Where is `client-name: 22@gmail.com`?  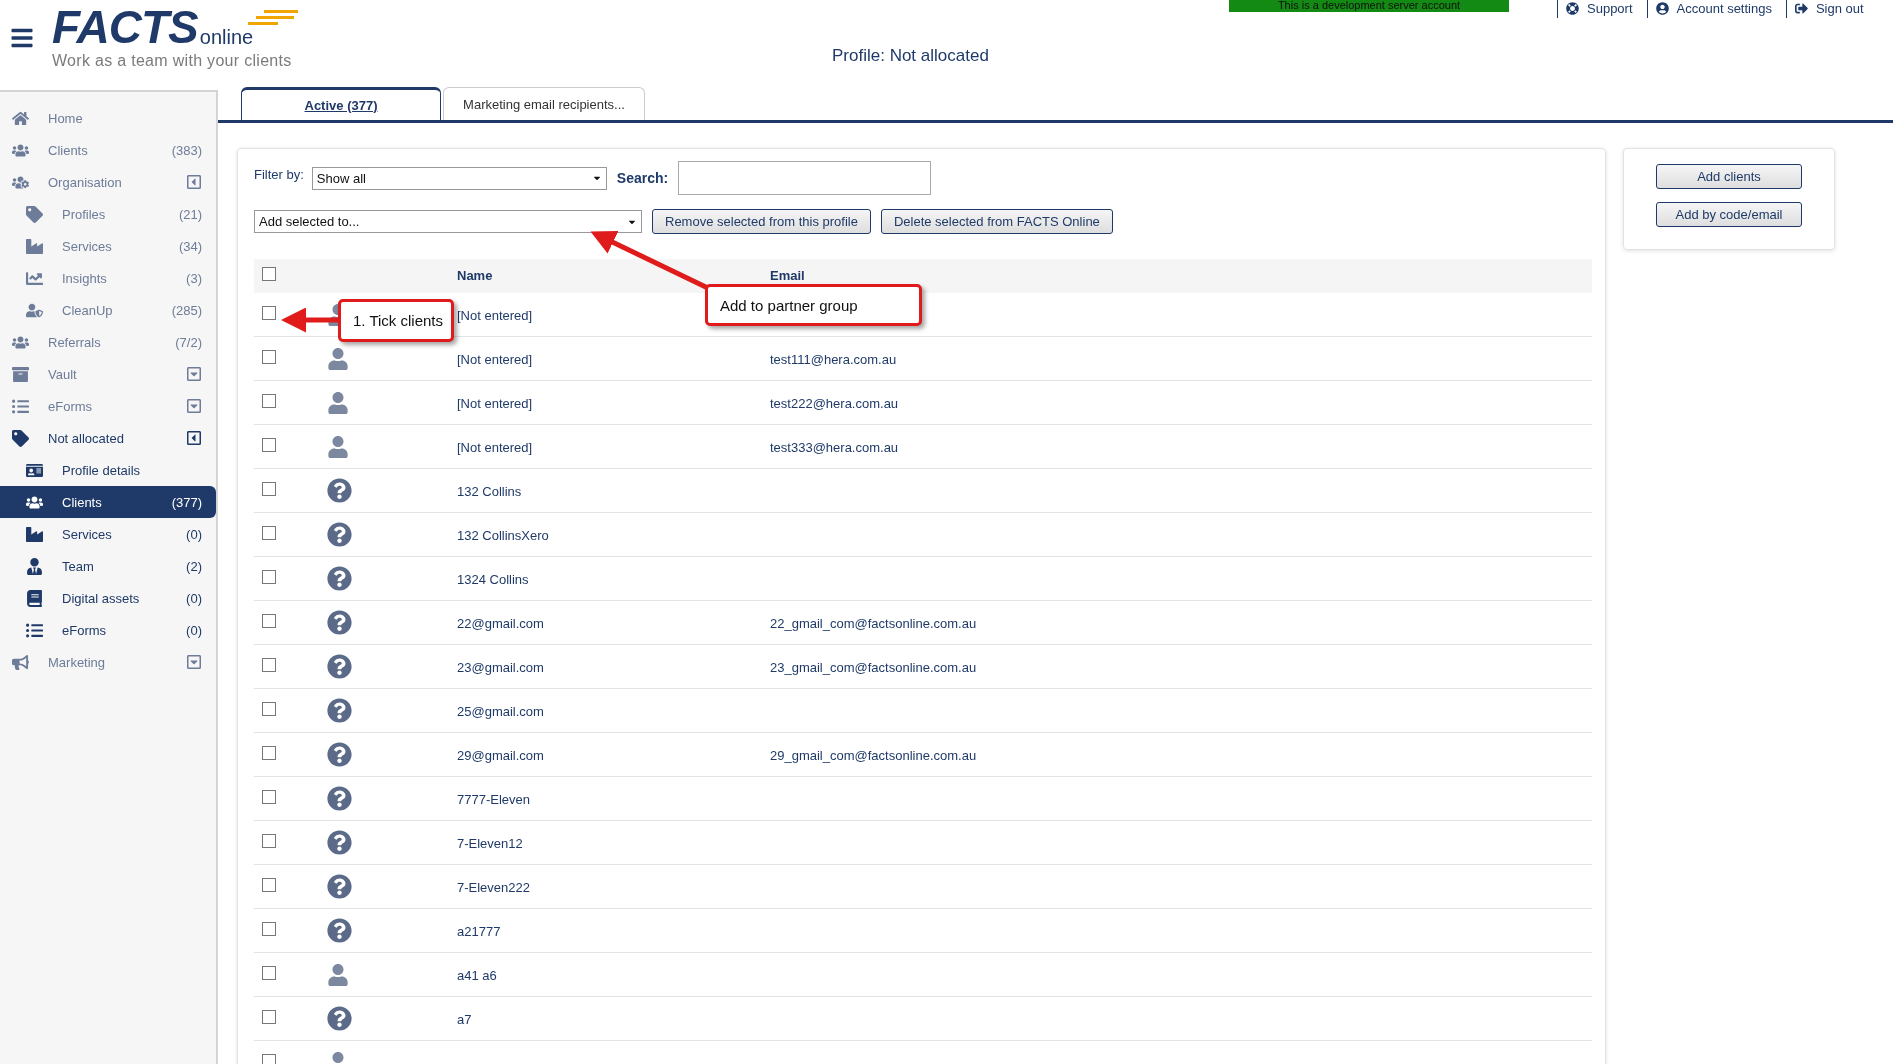 client-name: 22@gmail.com is located at coordinates (500, 623).